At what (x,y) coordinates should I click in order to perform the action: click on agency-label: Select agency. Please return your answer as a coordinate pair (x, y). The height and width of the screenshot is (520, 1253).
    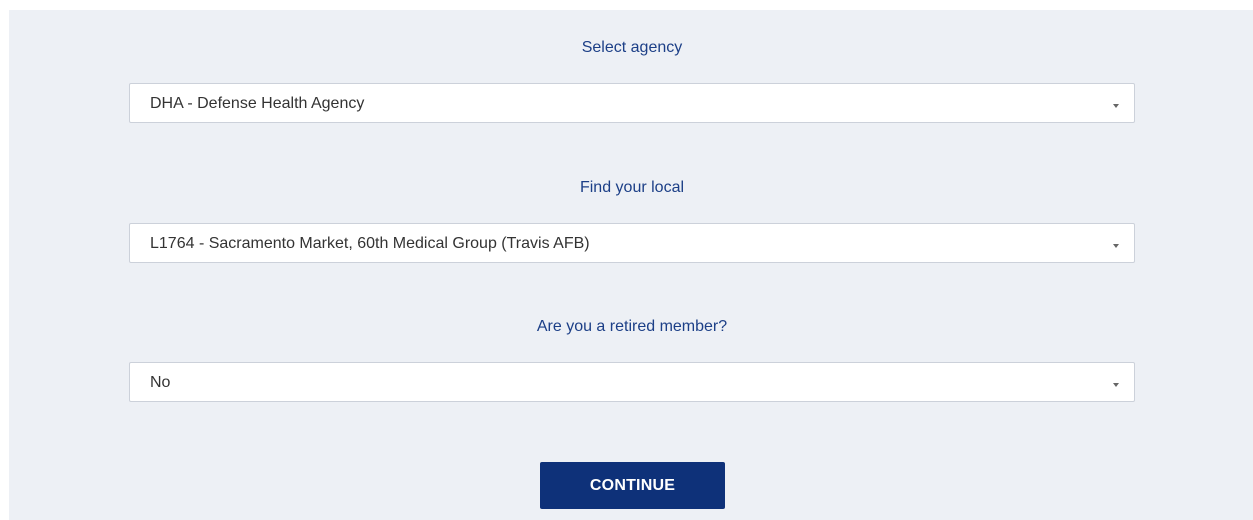
    Looking at the image, I should click on (632, 47).